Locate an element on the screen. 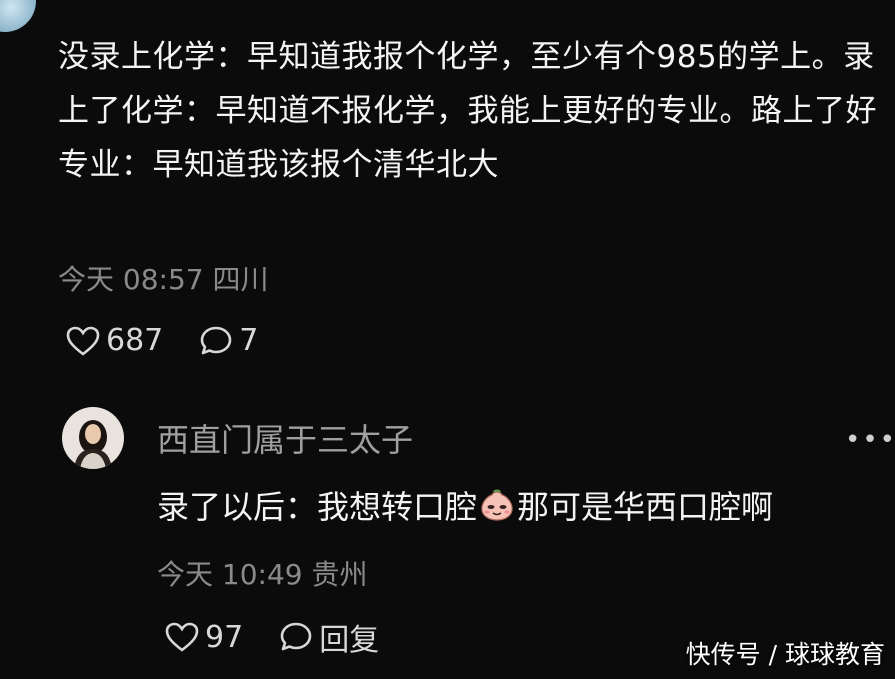  reply-like-count: 97 is located at coordinates (224, 637).